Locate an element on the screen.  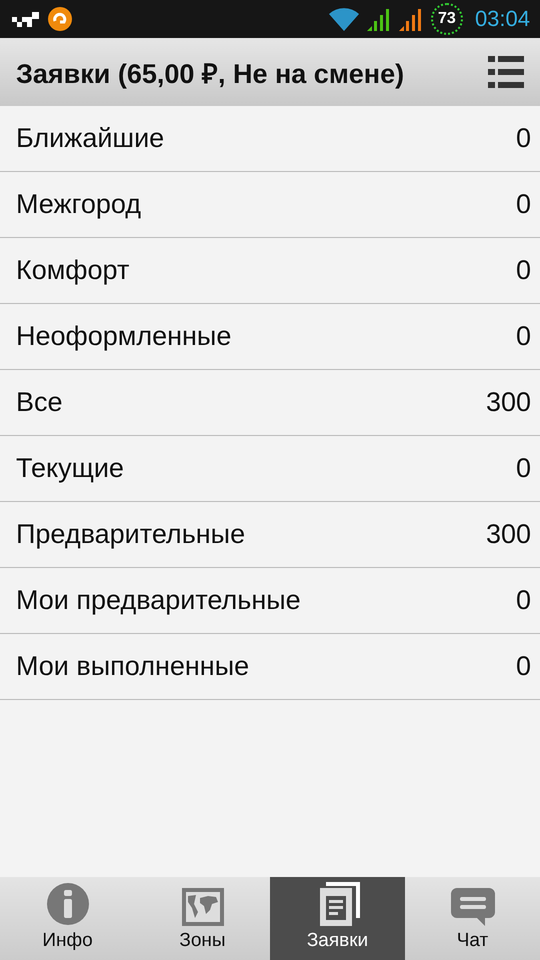
wifi-icon is located at coordinates (343, 19).